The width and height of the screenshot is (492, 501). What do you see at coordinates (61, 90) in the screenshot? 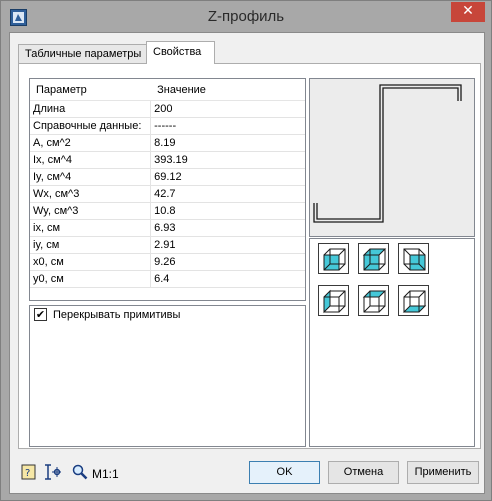
I see `header-param: Параметр` at bounding box center [61, 90].